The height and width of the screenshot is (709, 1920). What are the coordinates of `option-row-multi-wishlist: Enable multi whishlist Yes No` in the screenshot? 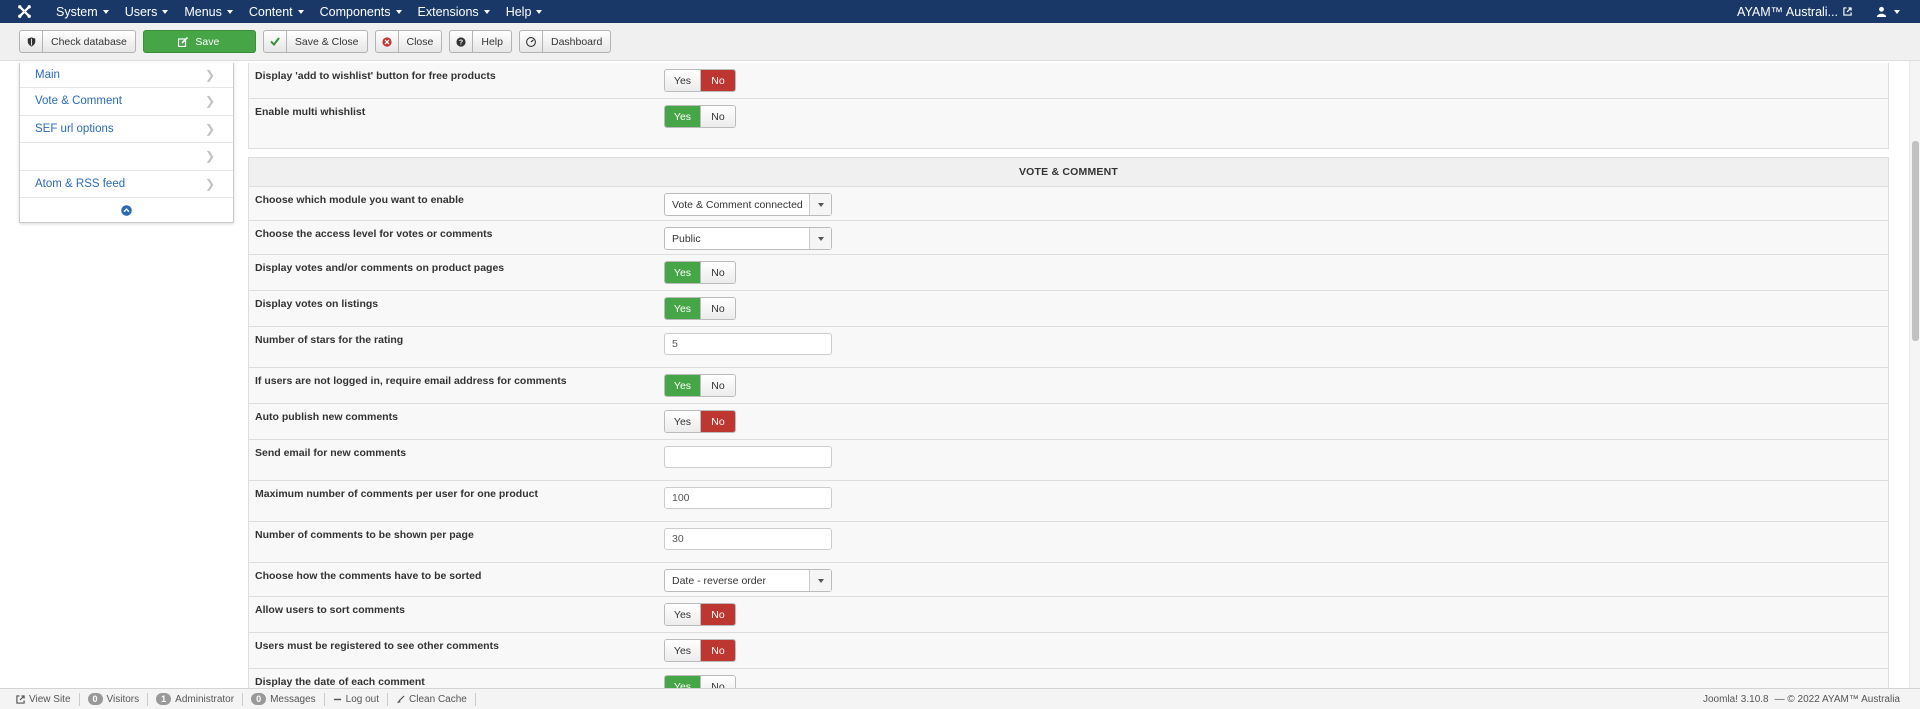 It's located at (1068, 123).